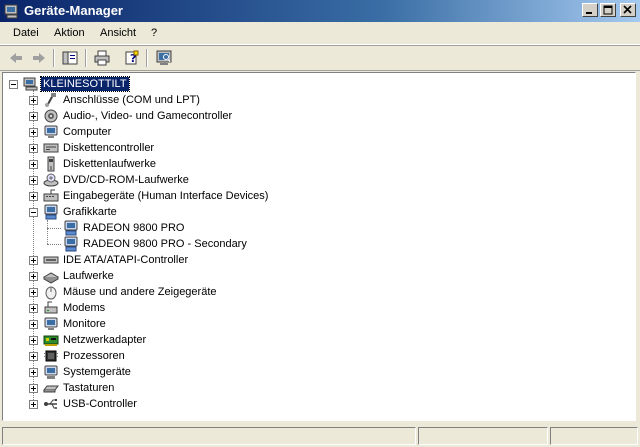 This screenshot has width=640, height=447. I want to click on network-adapter-icon, so click(51, 340).